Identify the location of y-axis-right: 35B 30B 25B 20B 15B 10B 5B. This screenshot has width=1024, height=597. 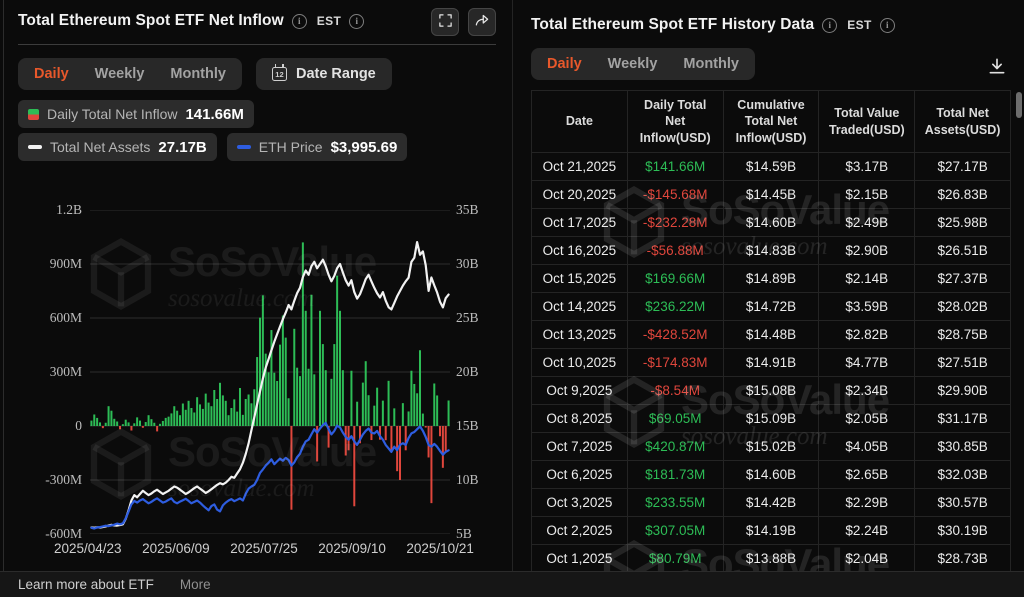
(484, 371).